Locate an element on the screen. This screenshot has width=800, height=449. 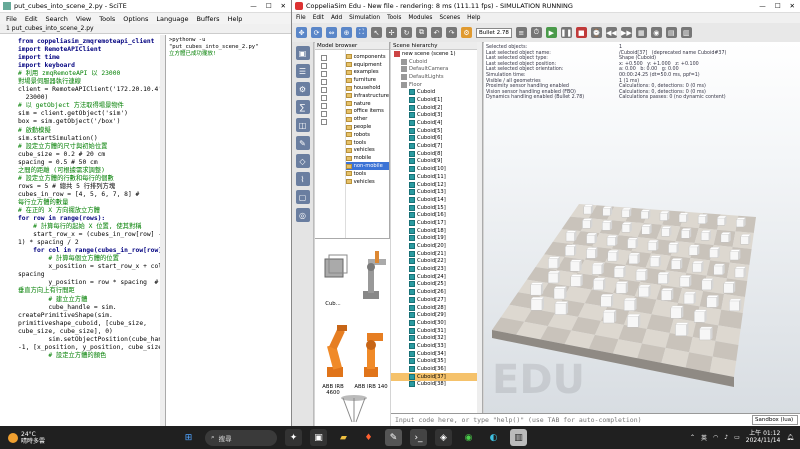
bell-icon: 🔔︎ is located at coordinates (790, 437).